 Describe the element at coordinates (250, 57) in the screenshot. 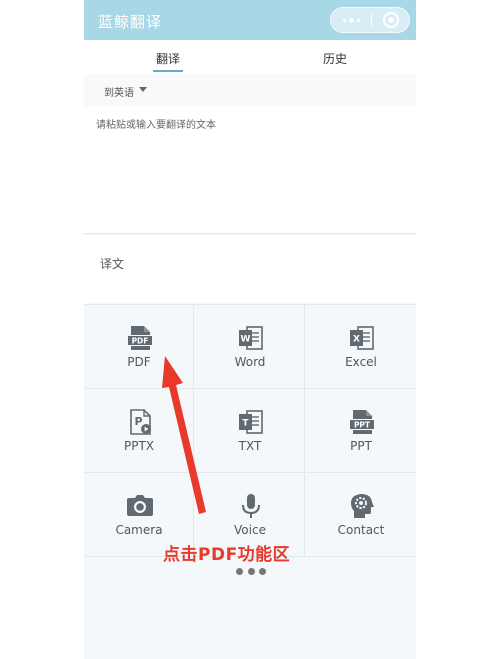

I see `tab-bar: 翻译 历史` at that location.